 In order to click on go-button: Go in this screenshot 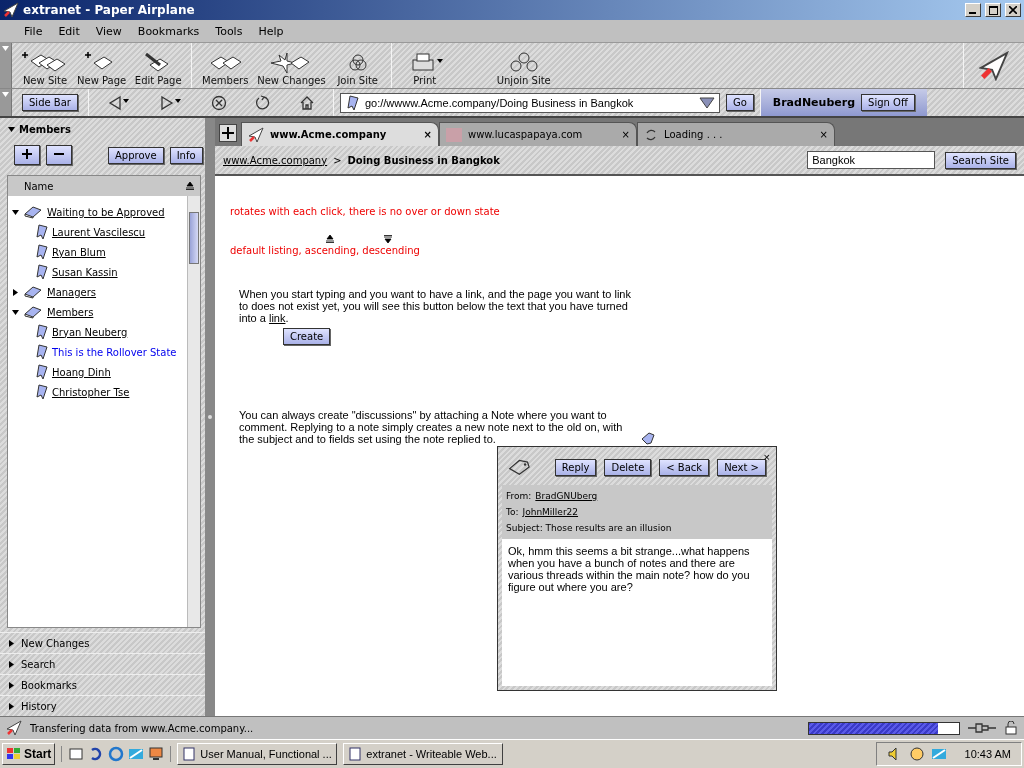, I will do `click(739, 102)`.